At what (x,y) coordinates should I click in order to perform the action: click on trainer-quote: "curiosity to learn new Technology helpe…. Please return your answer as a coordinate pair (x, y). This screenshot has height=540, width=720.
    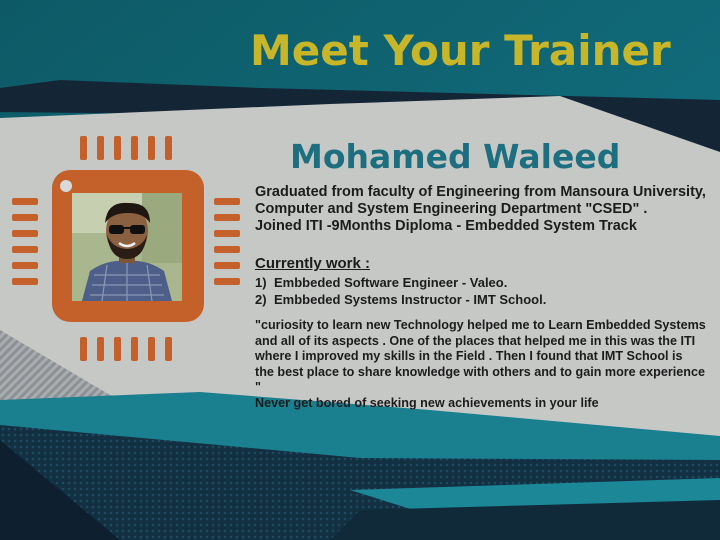
    Looking at the image, I should click on (484, 364).